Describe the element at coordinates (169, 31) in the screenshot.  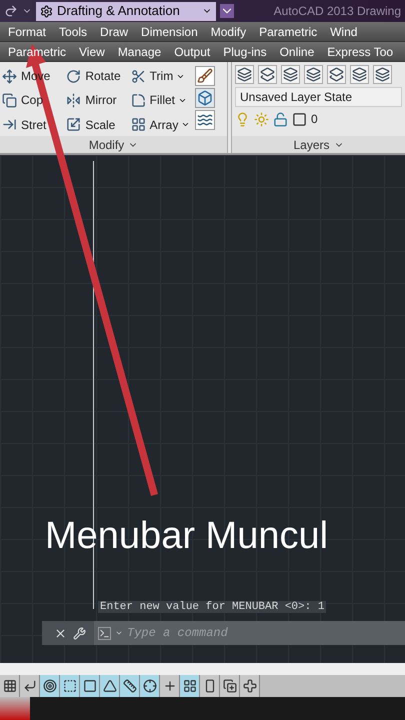
I see `menu-item: Dimension` at that location.